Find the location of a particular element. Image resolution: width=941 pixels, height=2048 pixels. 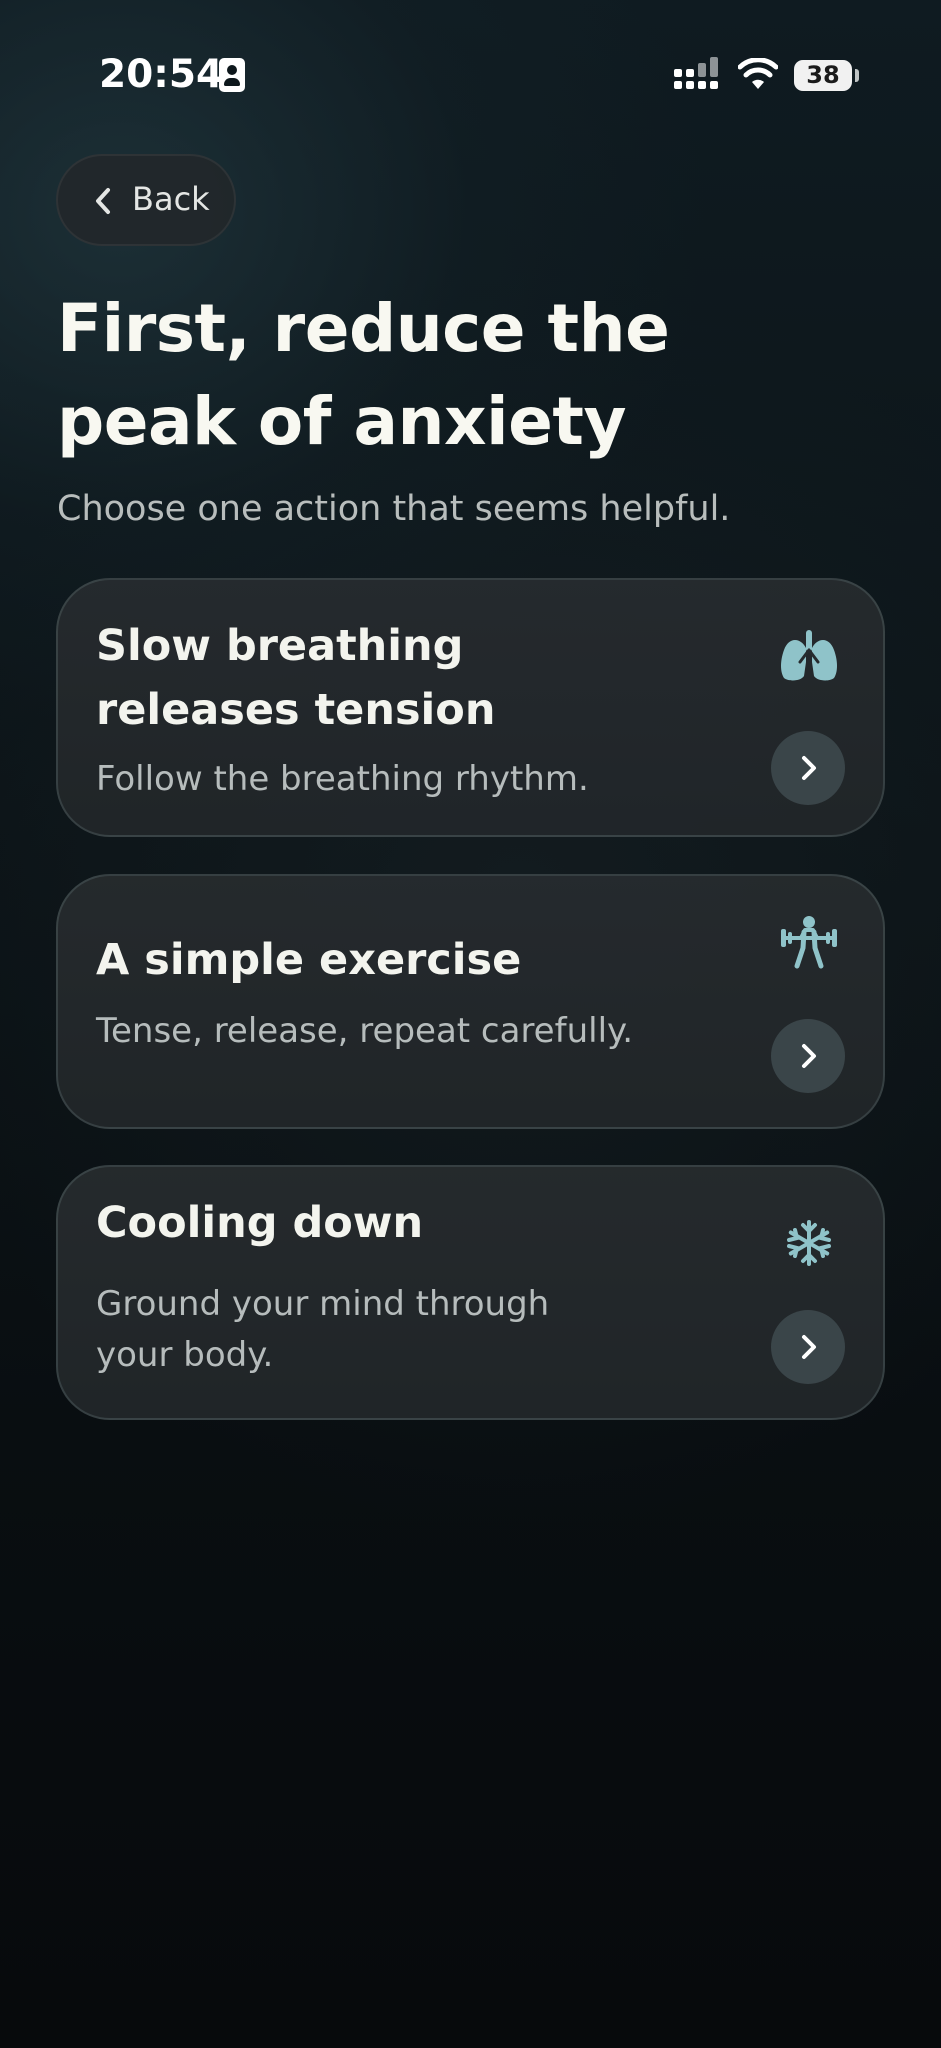

lungs-icon is located at coordinates (809, 655).